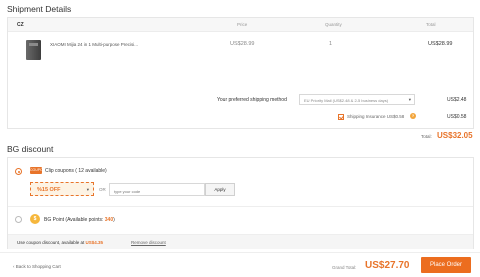 This screenshot has width=480, height=277. Describe the element at coordinates (446, 265) in the screenshot. I see `place-order-button: Place Order` at that location.